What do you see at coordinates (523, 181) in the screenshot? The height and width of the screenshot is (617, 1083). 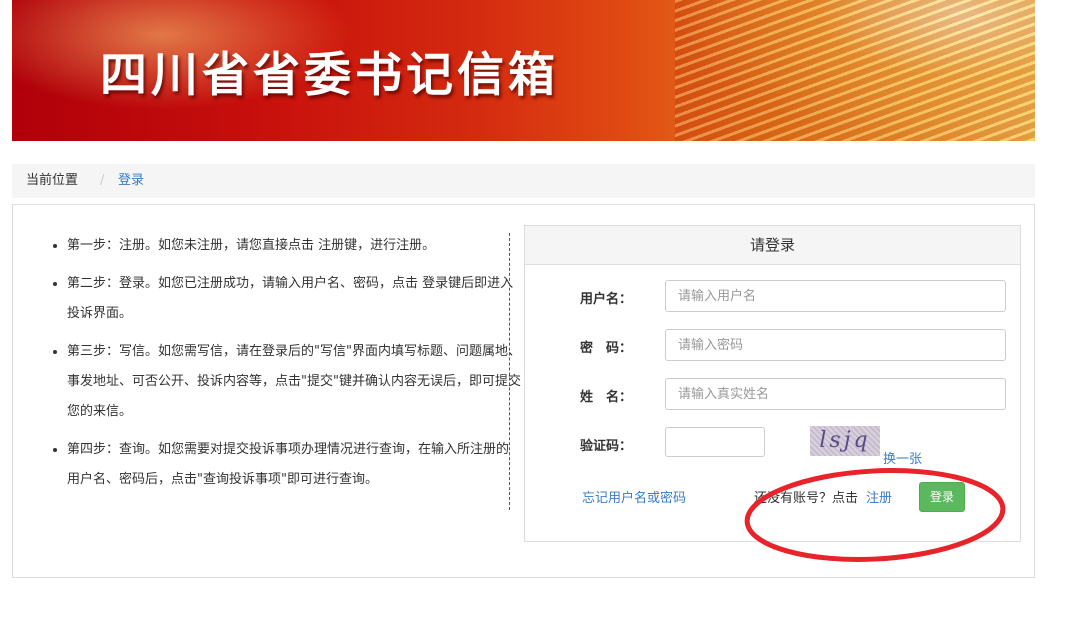 I see `breadcrumb: 当前位置 / 登录` at bounding box center [523, 181].